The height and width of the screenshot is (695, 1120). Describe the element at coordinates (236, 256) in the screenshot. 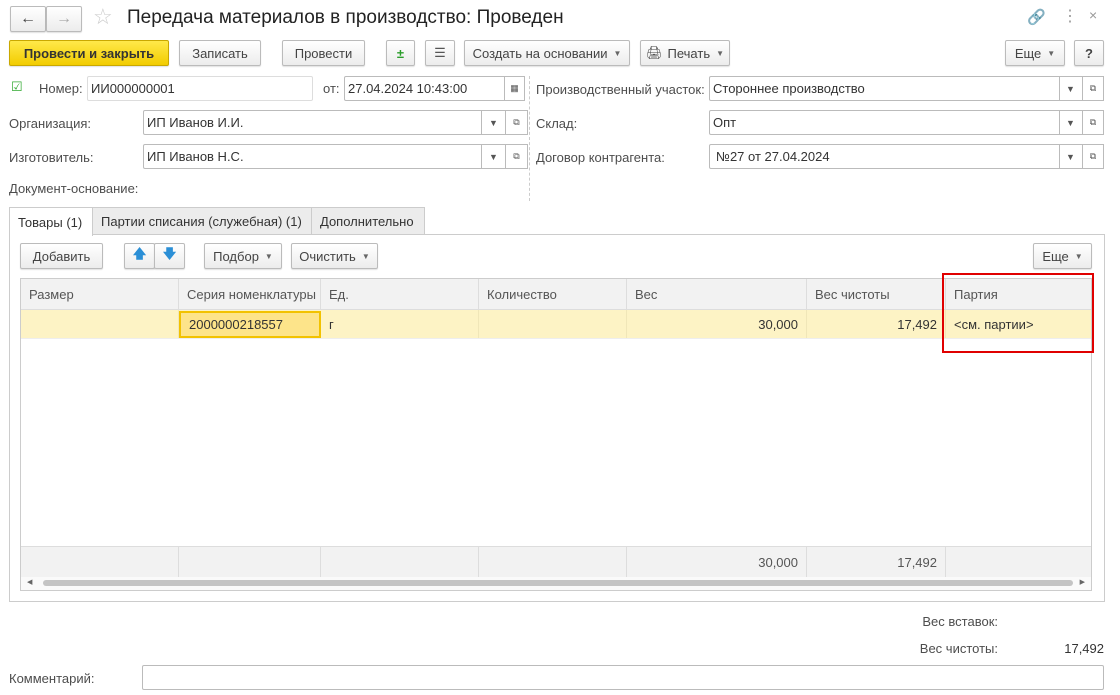

I see `pick-label: Подбор` at that location.